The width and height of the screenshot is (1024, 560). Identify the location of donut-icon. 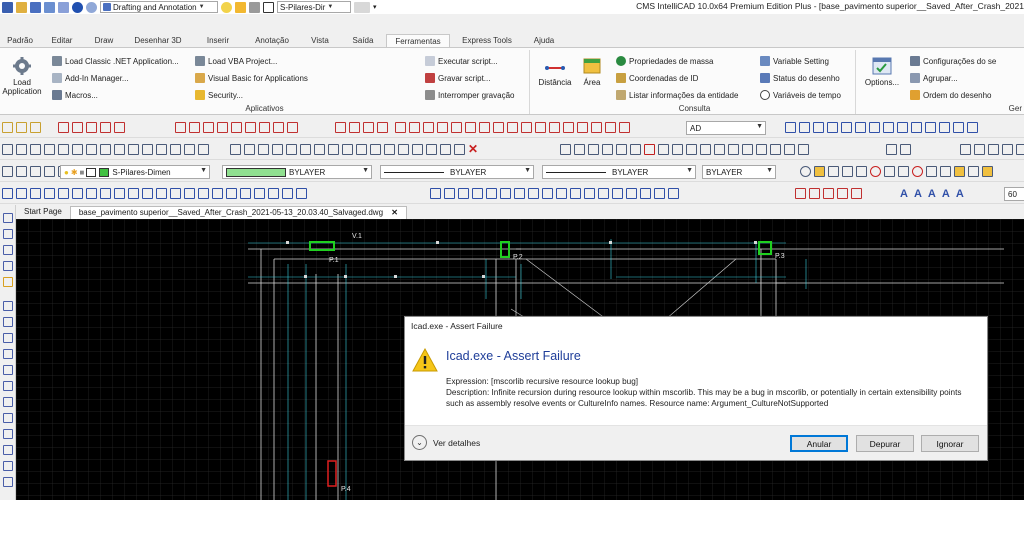
(203, 193).